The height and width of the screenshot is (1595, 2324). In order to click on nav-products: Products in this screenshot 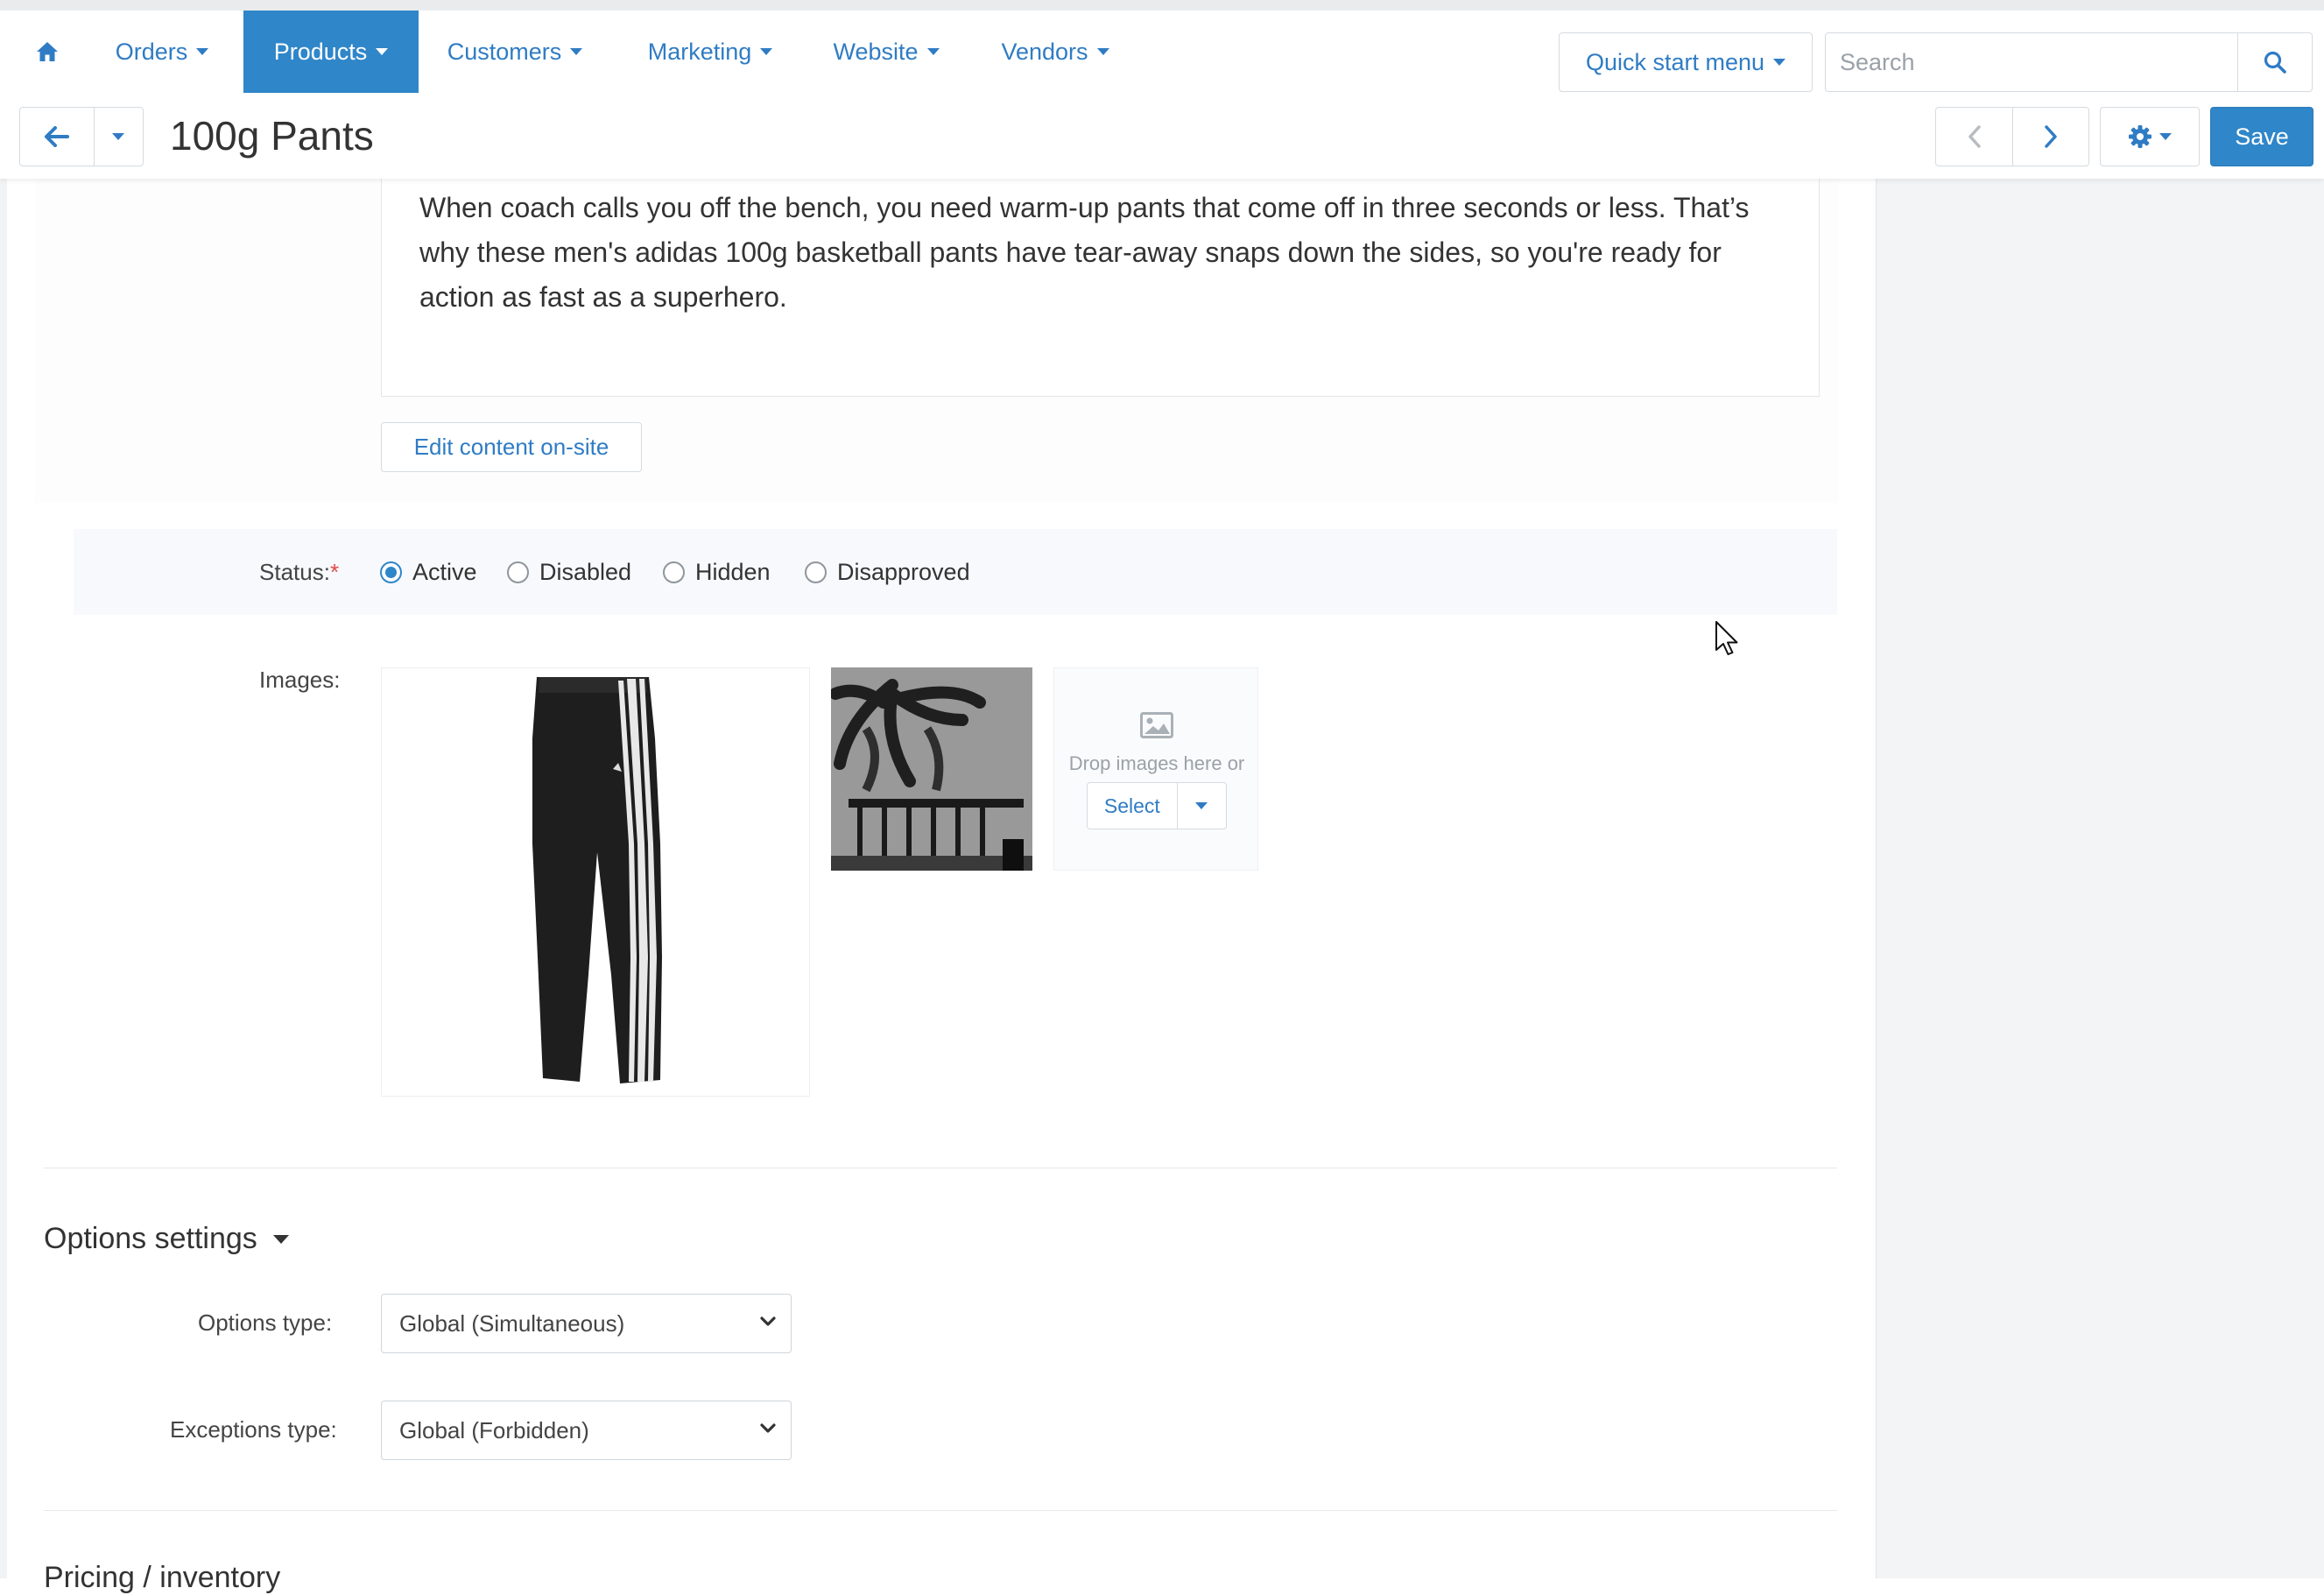, I will do `click(331, 52)`.